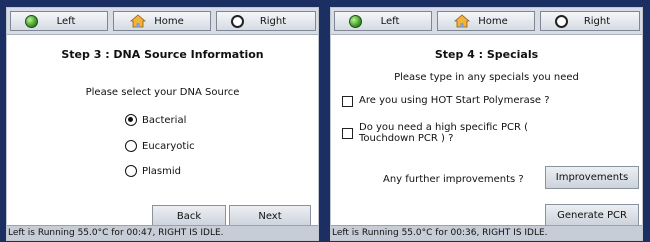 This screenshot has height=242, width=650. I want to click on specials-prompt: Please type in any specials you need, so click(486, 77).